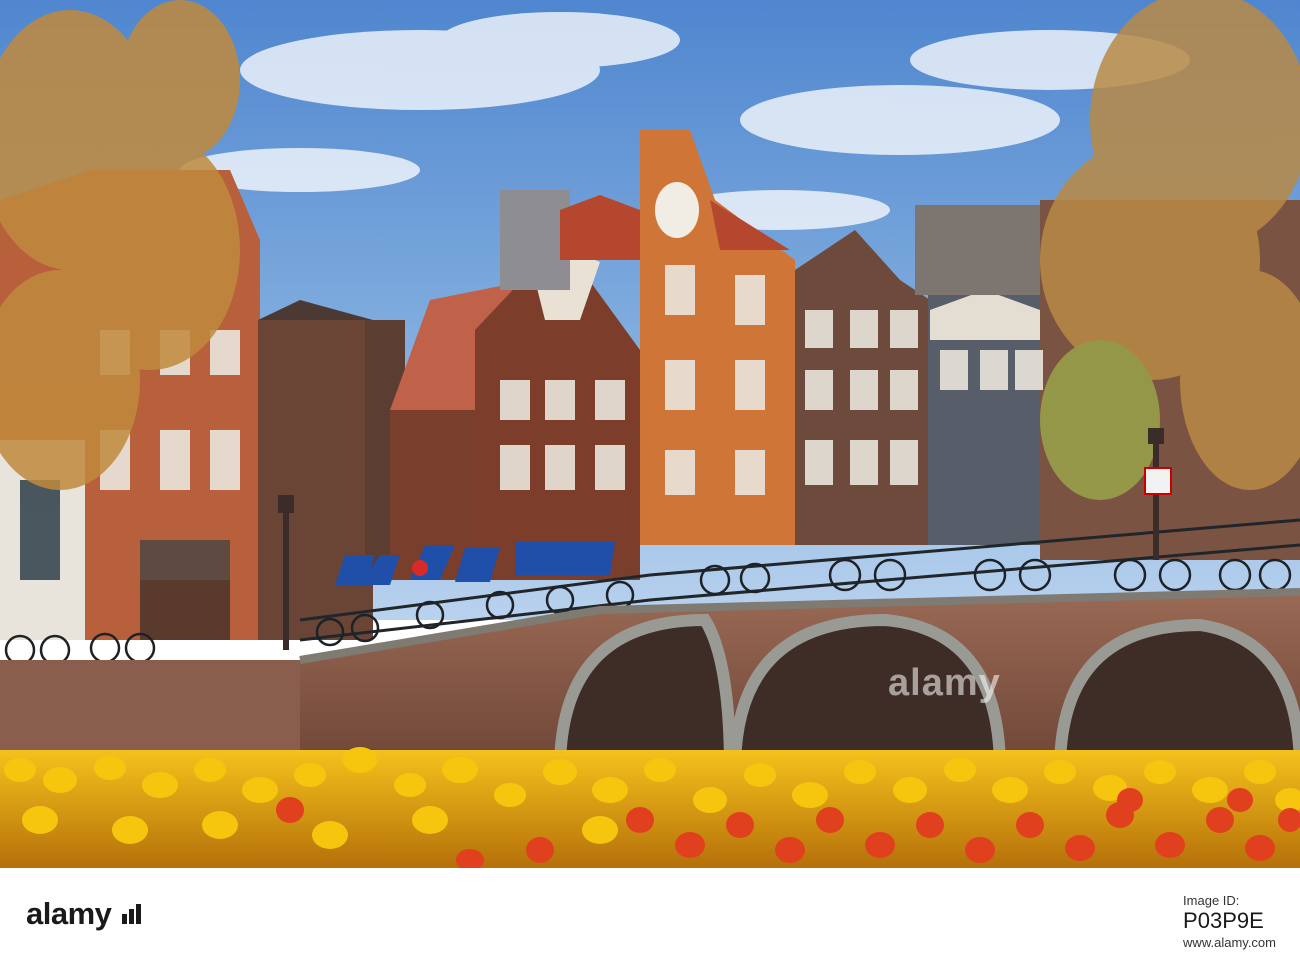 Image resolution: width=1300 pixels, height=956 pixels. I want to click on parking-sign, so click(1158, 481).